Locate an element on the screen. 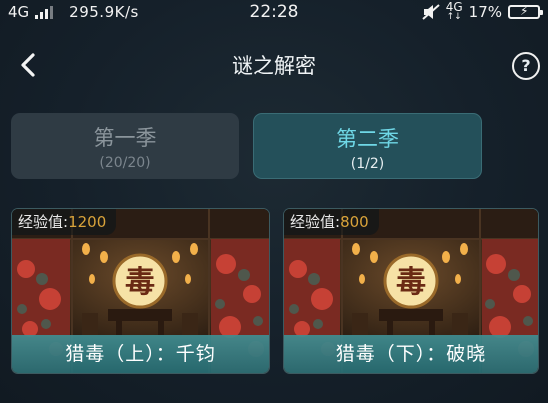 This screenshot has width=548, height=403. battery-charging-icon: ⚡ is located at coordinates (525, 11).